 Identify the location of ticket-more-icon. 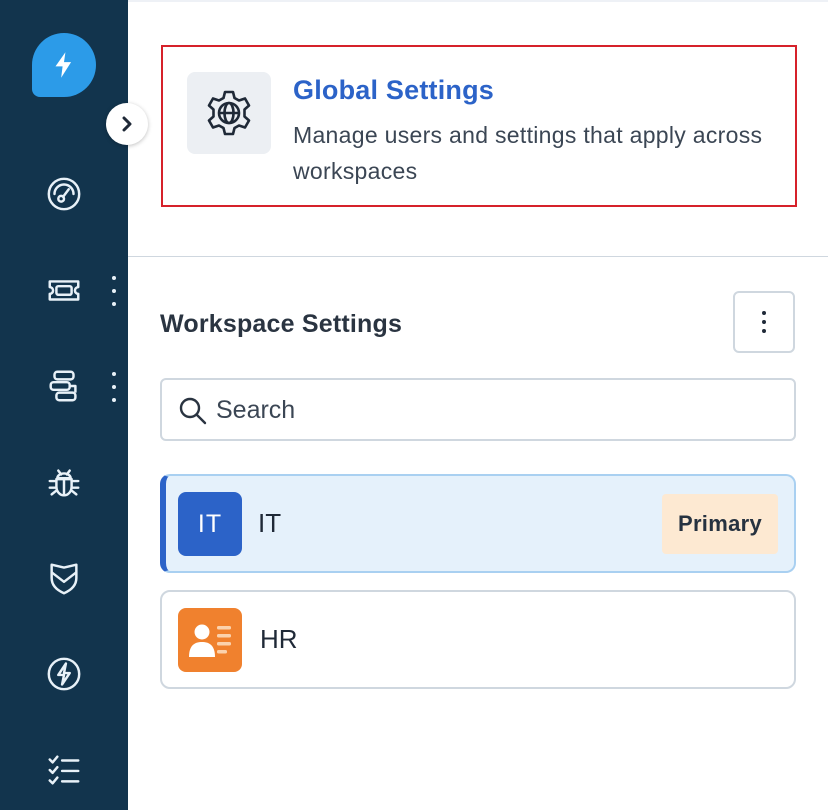
(114, 291).